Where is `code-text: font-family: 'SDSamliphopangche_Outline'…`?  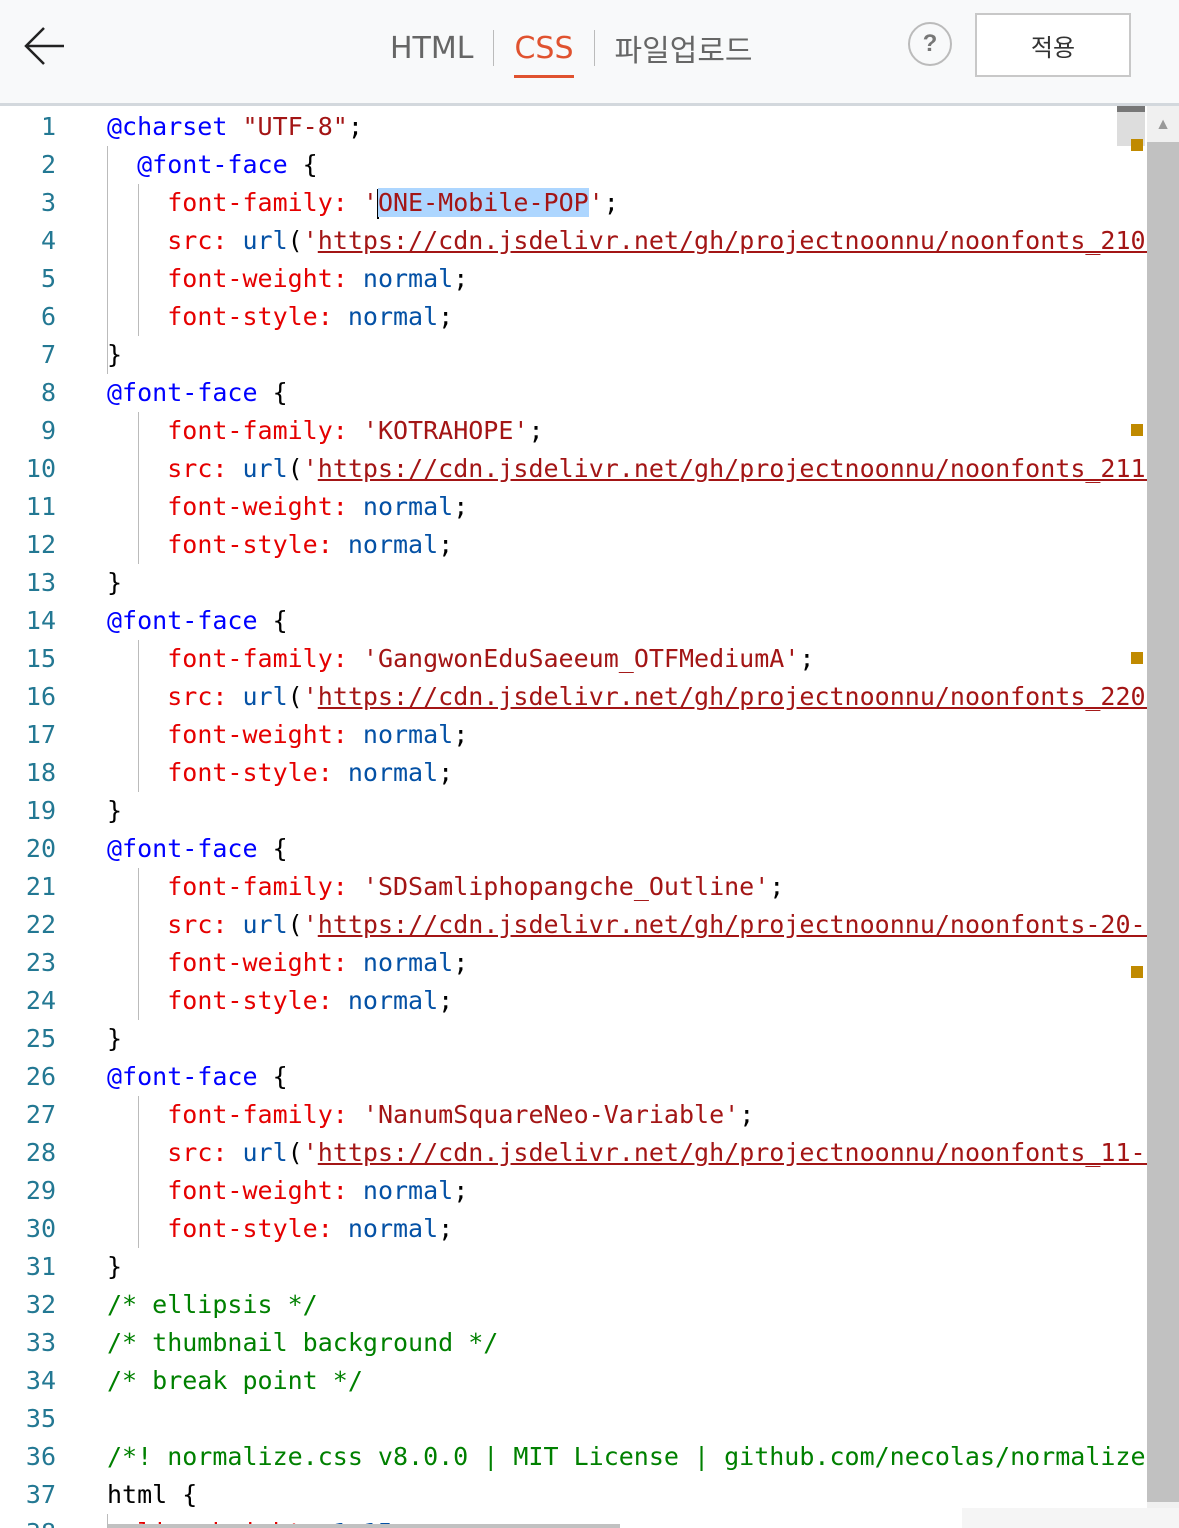
code-text: font-family: 'SDSamliphopangche_Outline'… is located at coordinates (445, 887).